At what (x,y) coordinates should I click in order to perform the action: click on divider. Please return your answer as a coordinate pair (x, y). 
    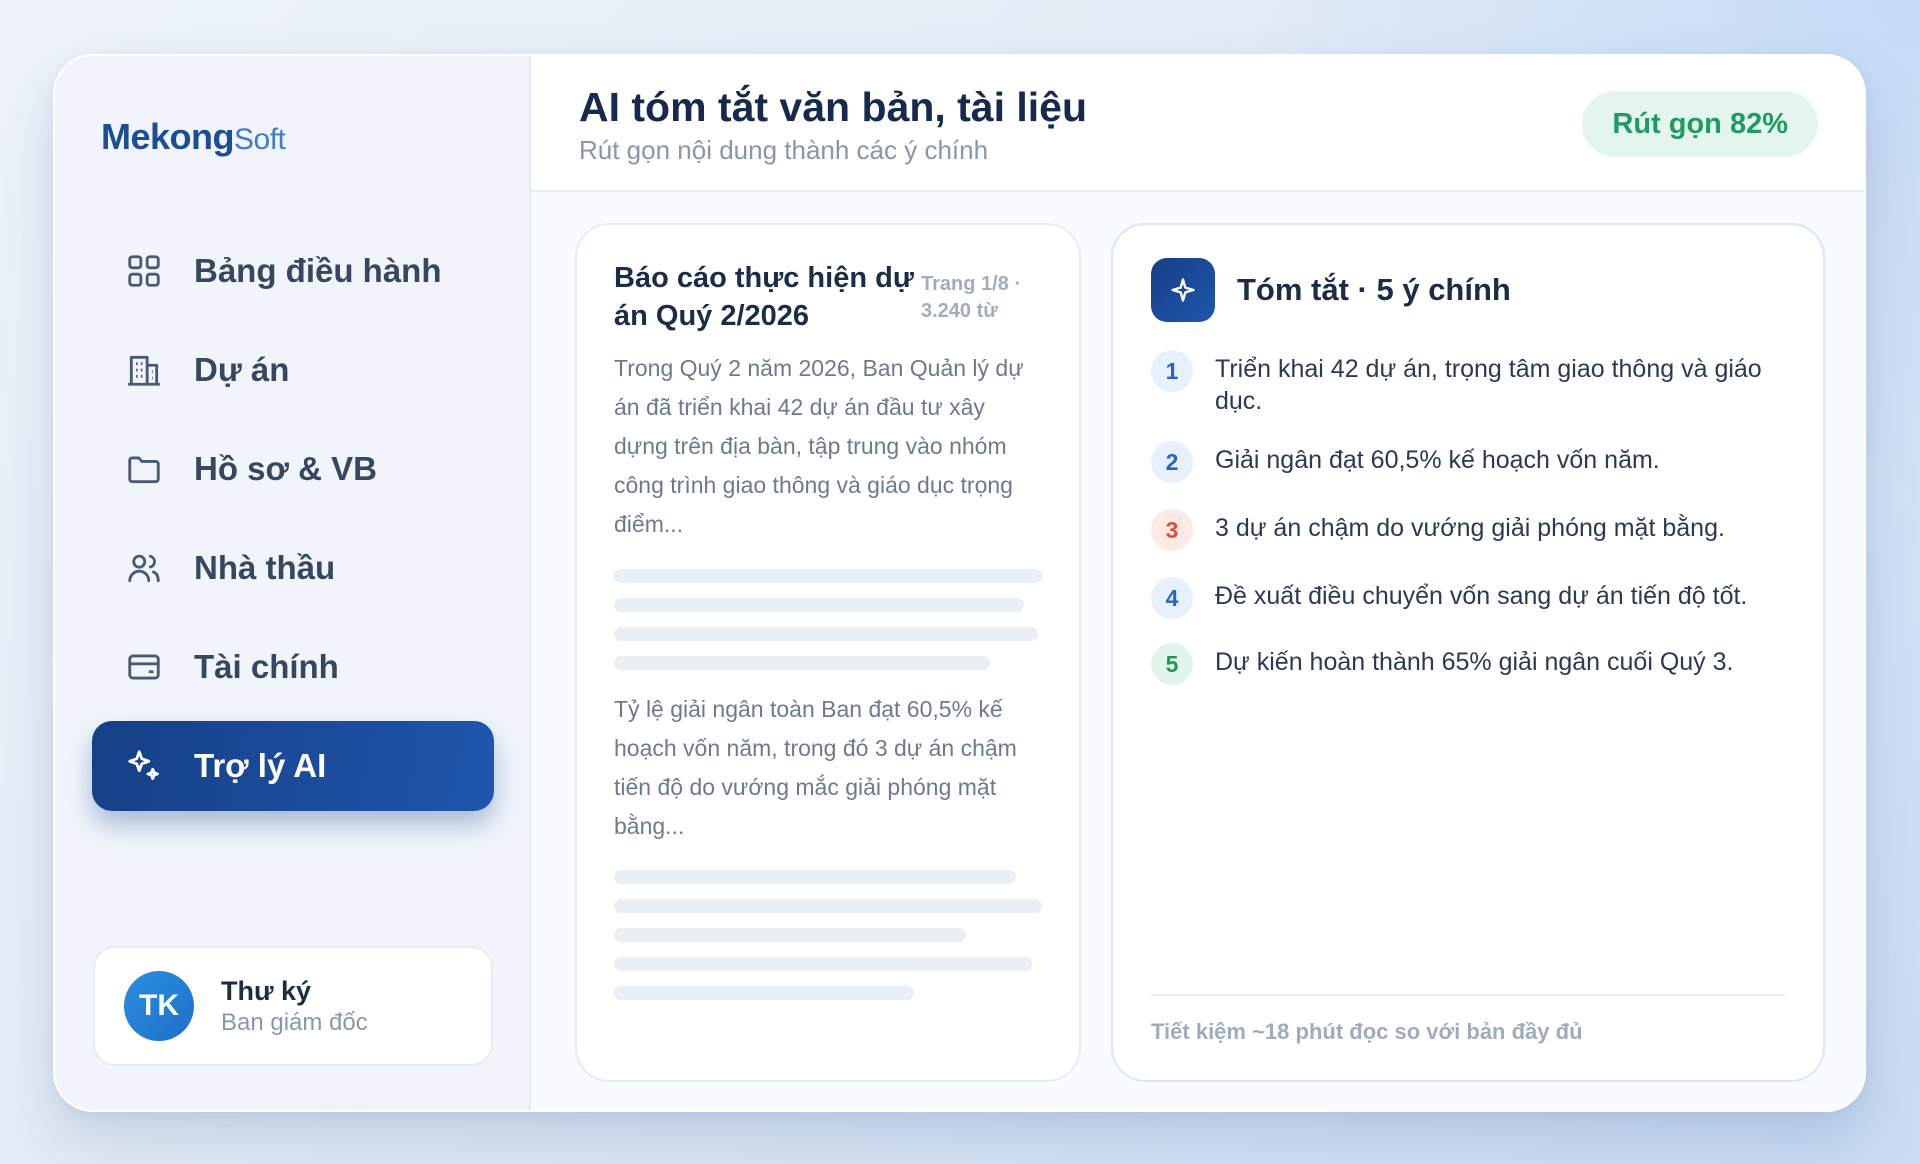
    Looking at the image, I should click on (1468, 995).